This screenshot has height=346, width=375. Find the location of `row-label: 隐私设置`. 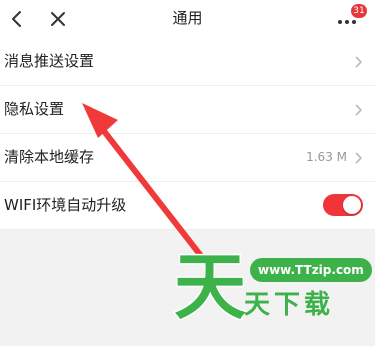

row-label: 隐私设置 is located at coordinates (34, 109).